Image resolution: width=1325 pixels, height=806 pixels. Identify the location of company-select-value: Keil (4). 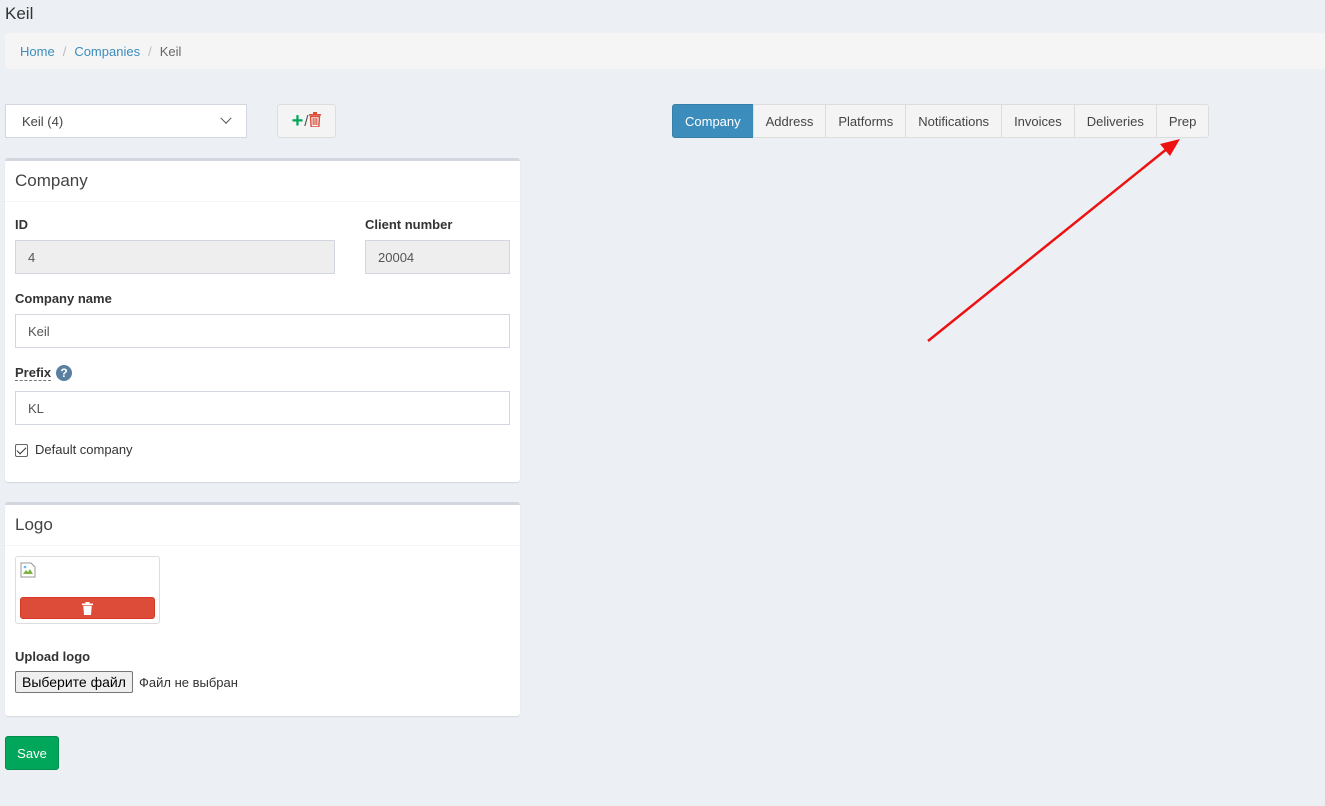
(43, 121).